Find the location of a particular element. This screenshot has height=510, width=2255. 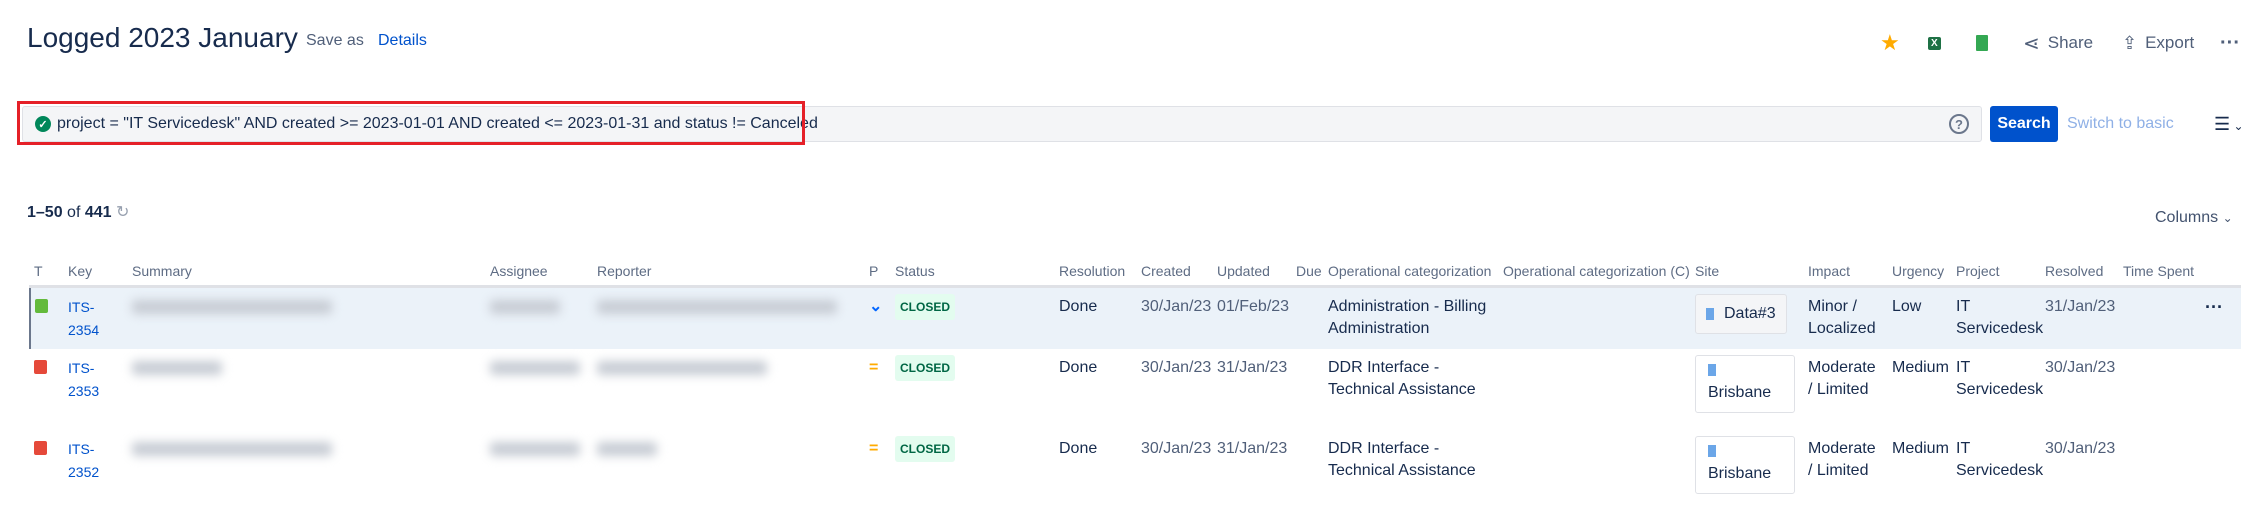

more-icon: ··· is located at coordinates (2230, 42).